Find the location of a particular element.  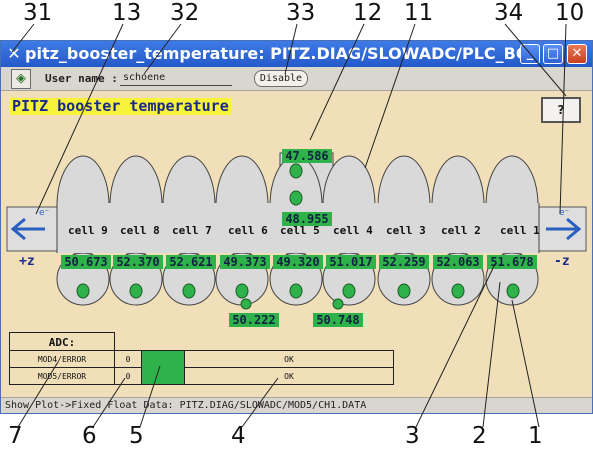

cell-label-8: cell 8 is located at coordinates (140, 230).